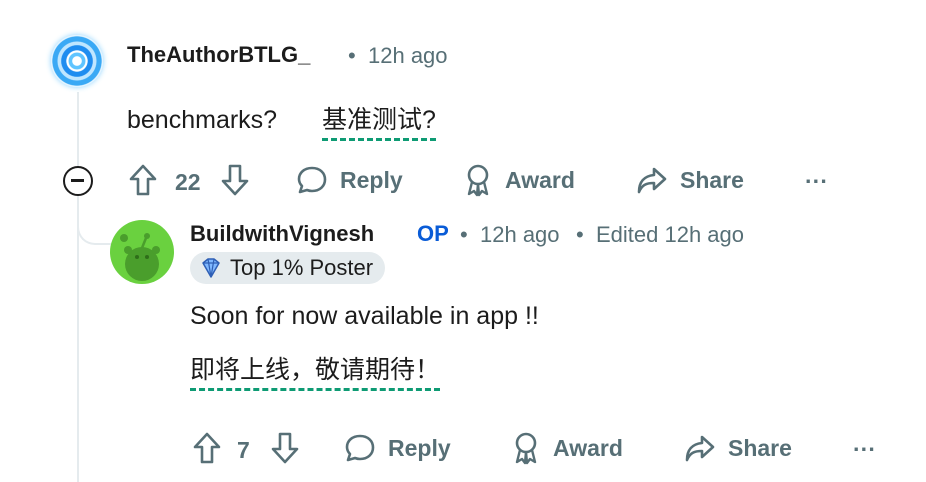  I want to click on collapse-thread-button, so click(78, 181).